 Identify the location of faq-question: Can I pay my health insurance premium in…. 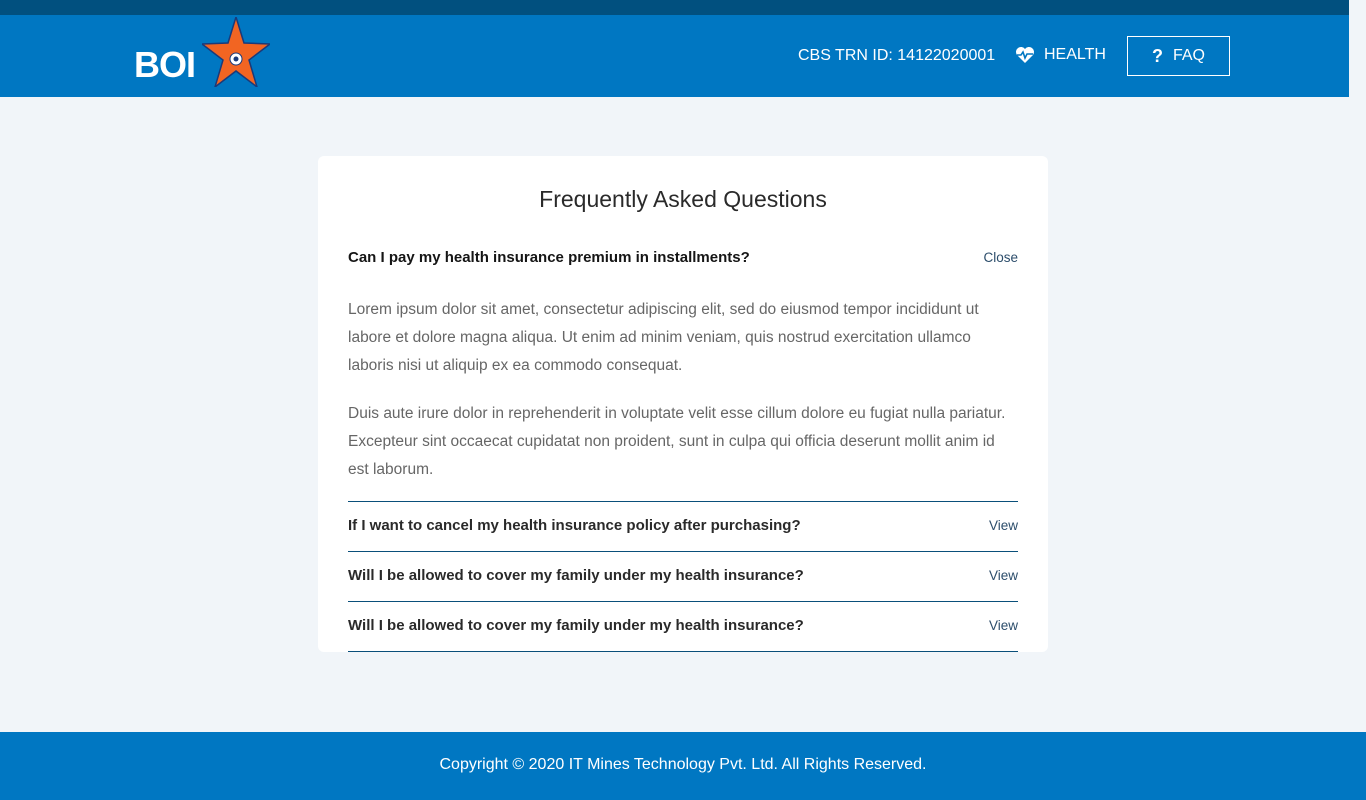
(549, 257).